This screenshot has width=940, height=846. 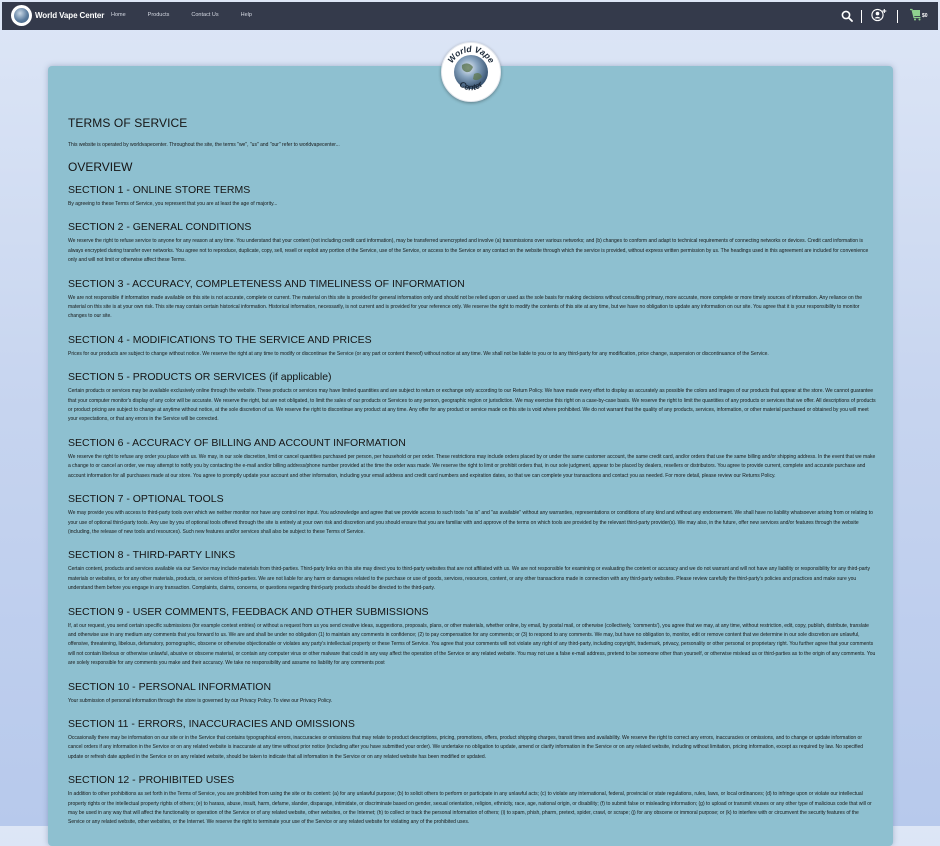 I want to click on search-icon, so click(x=847, y=16).